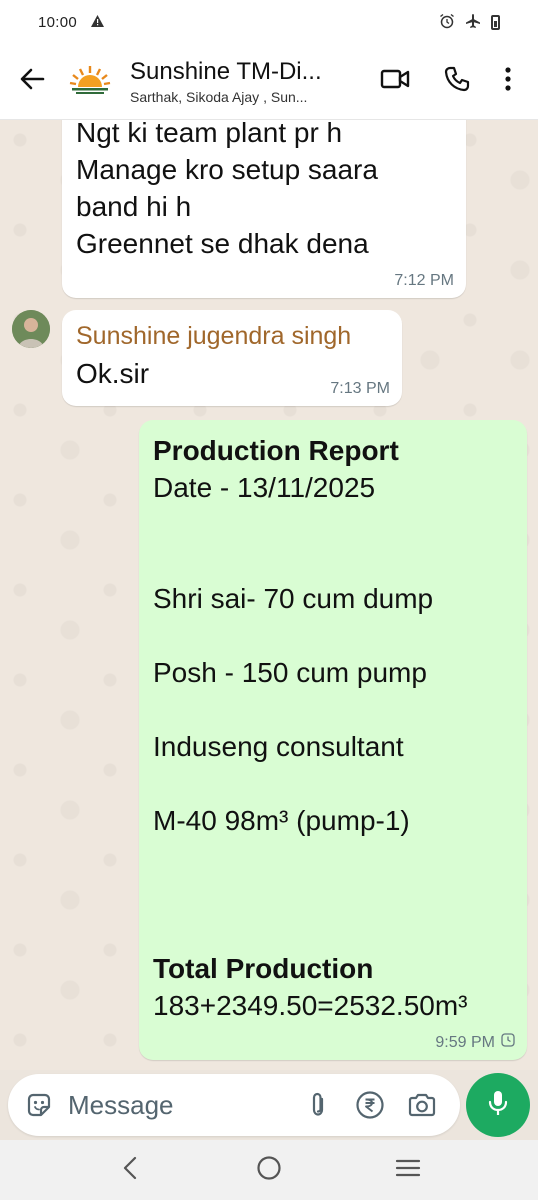 This screenshot has height=1200, width=538. I want to click on warning-icon, so click(98, 22).